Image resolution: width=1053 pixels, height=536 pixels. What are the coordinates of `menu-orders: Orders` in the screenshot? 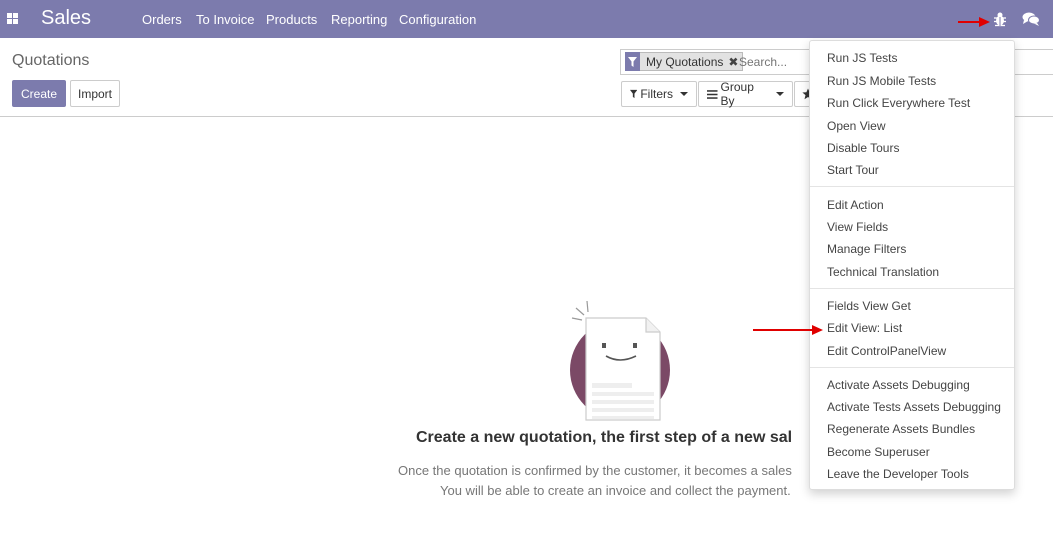 It's located at (162, 19).